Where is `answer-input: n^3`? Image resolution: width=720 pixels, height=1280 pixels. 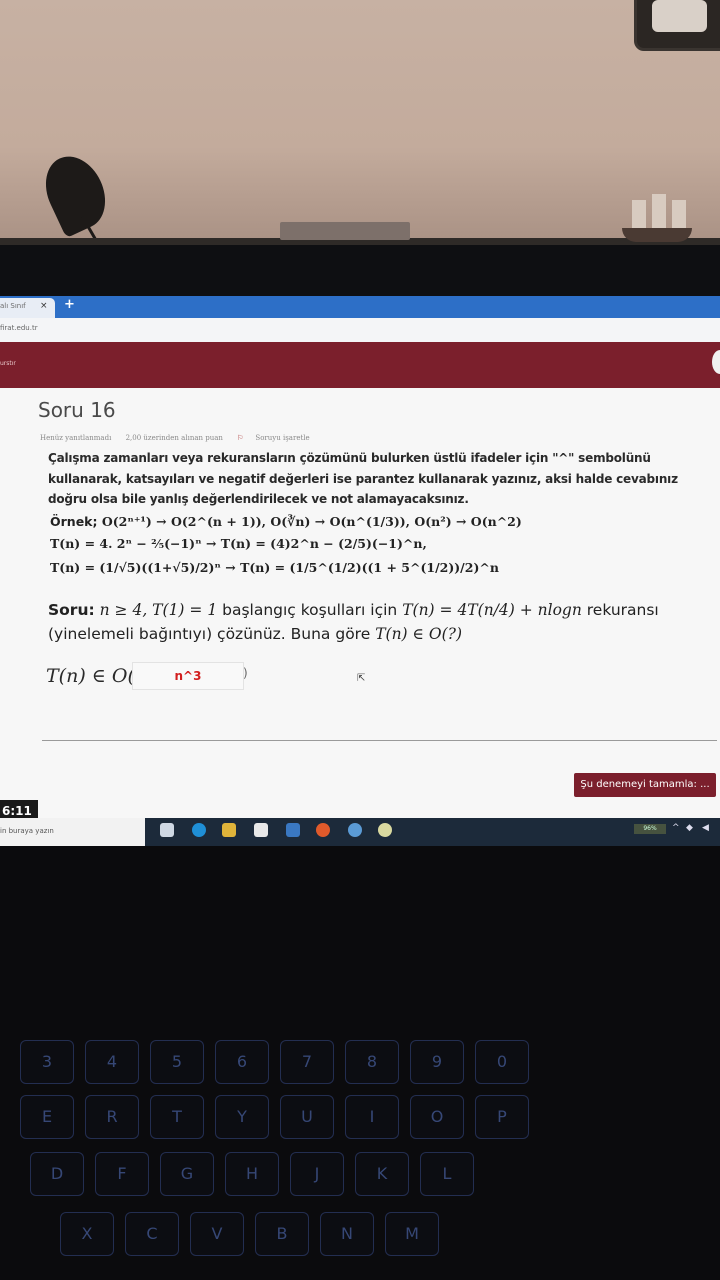
answer-input: n^3 is located at coordinates (188, 676).